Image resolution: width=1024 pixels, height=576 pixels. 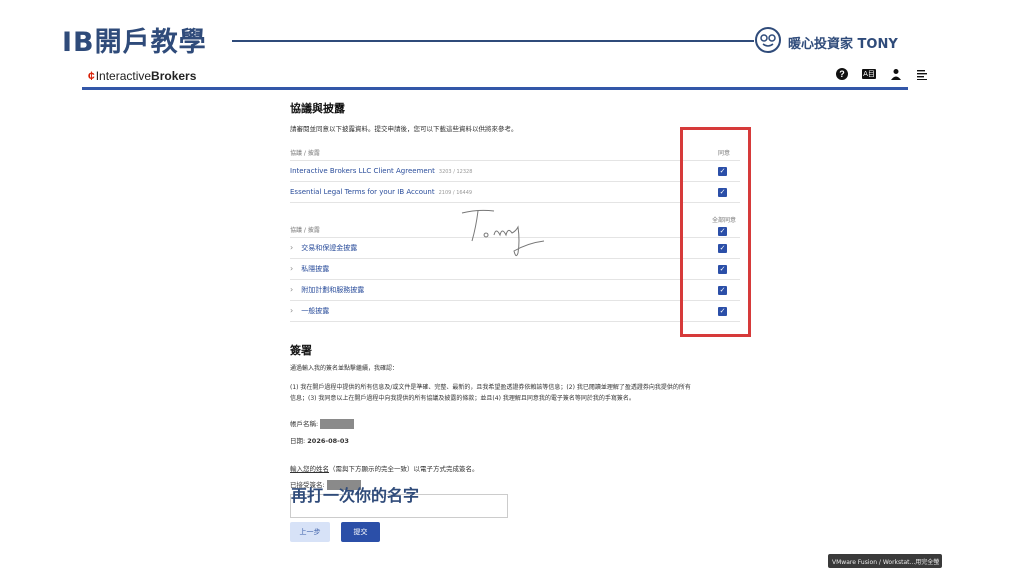 I want to click on signature-intro: 通過輸入我的簽名並點擊繼續，我確認：, so click(x=344, y=368).